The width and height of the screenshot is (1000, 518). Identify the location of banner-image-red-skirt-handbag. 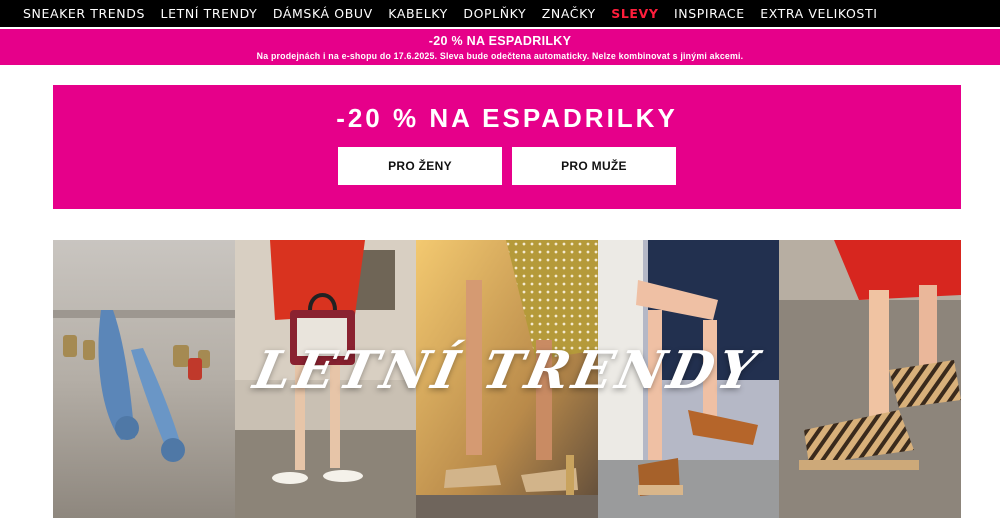
(325, 379).